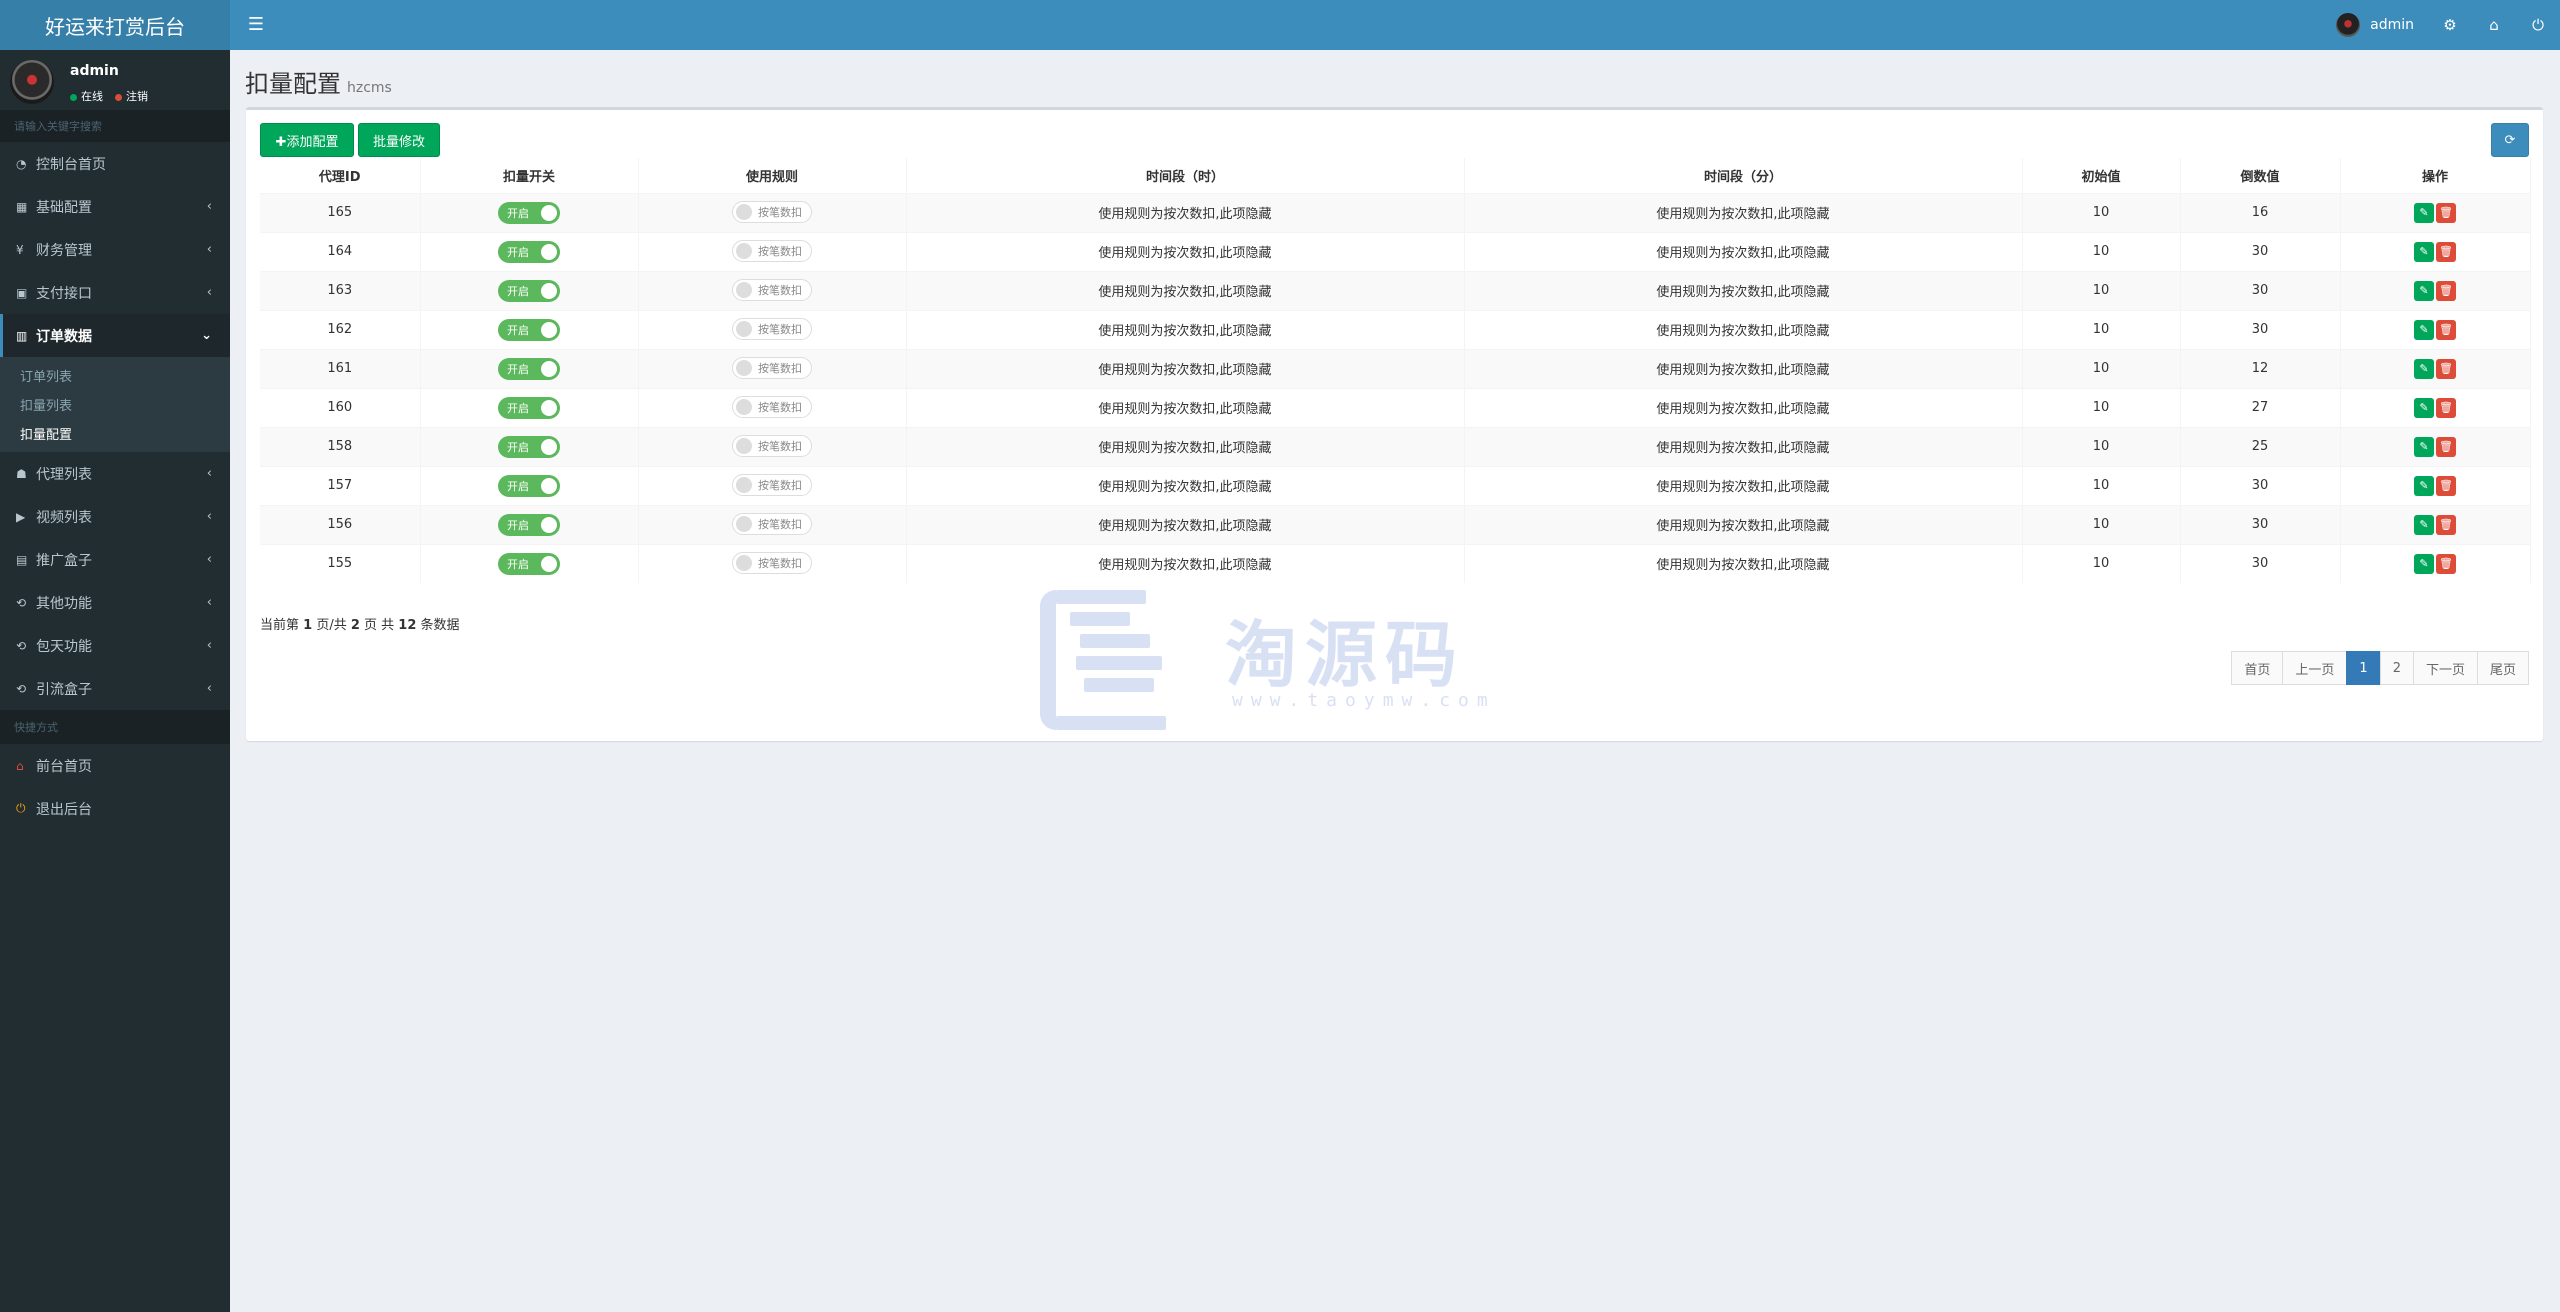 The height and width of the screenshot is (1312, 2560). Describe the element at coordinates (399, 140) in the screenshot. I see `batch-edit-button: 批量修改` at that location.